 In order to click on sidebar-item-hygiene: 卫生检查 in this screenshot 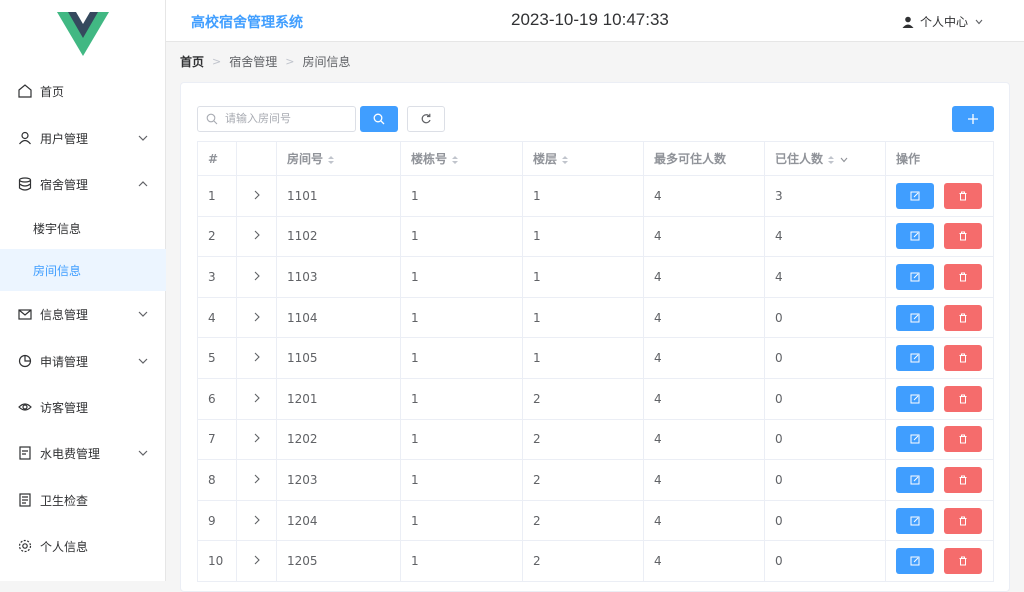, I will do `click(83, 500)`.